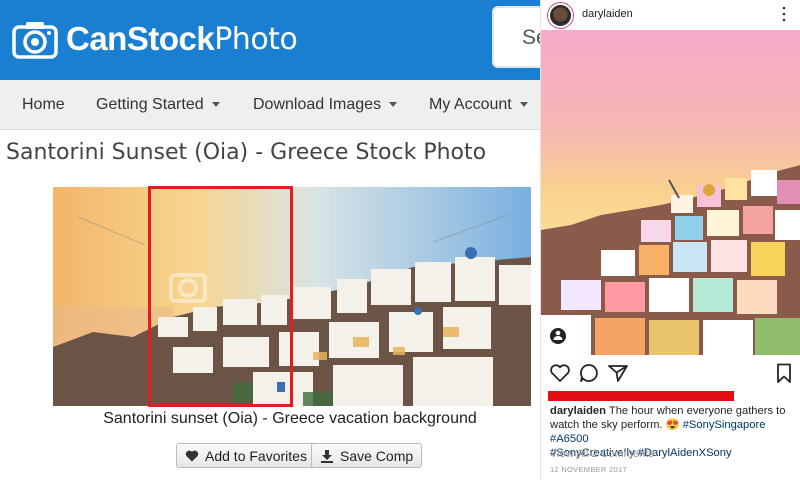 This screenshot has width=800, height=480. What do you see at coordinates (140, 38) in the screenshot?
I see `logo-text-bold: CanStock` at bounding box center [140, 38].